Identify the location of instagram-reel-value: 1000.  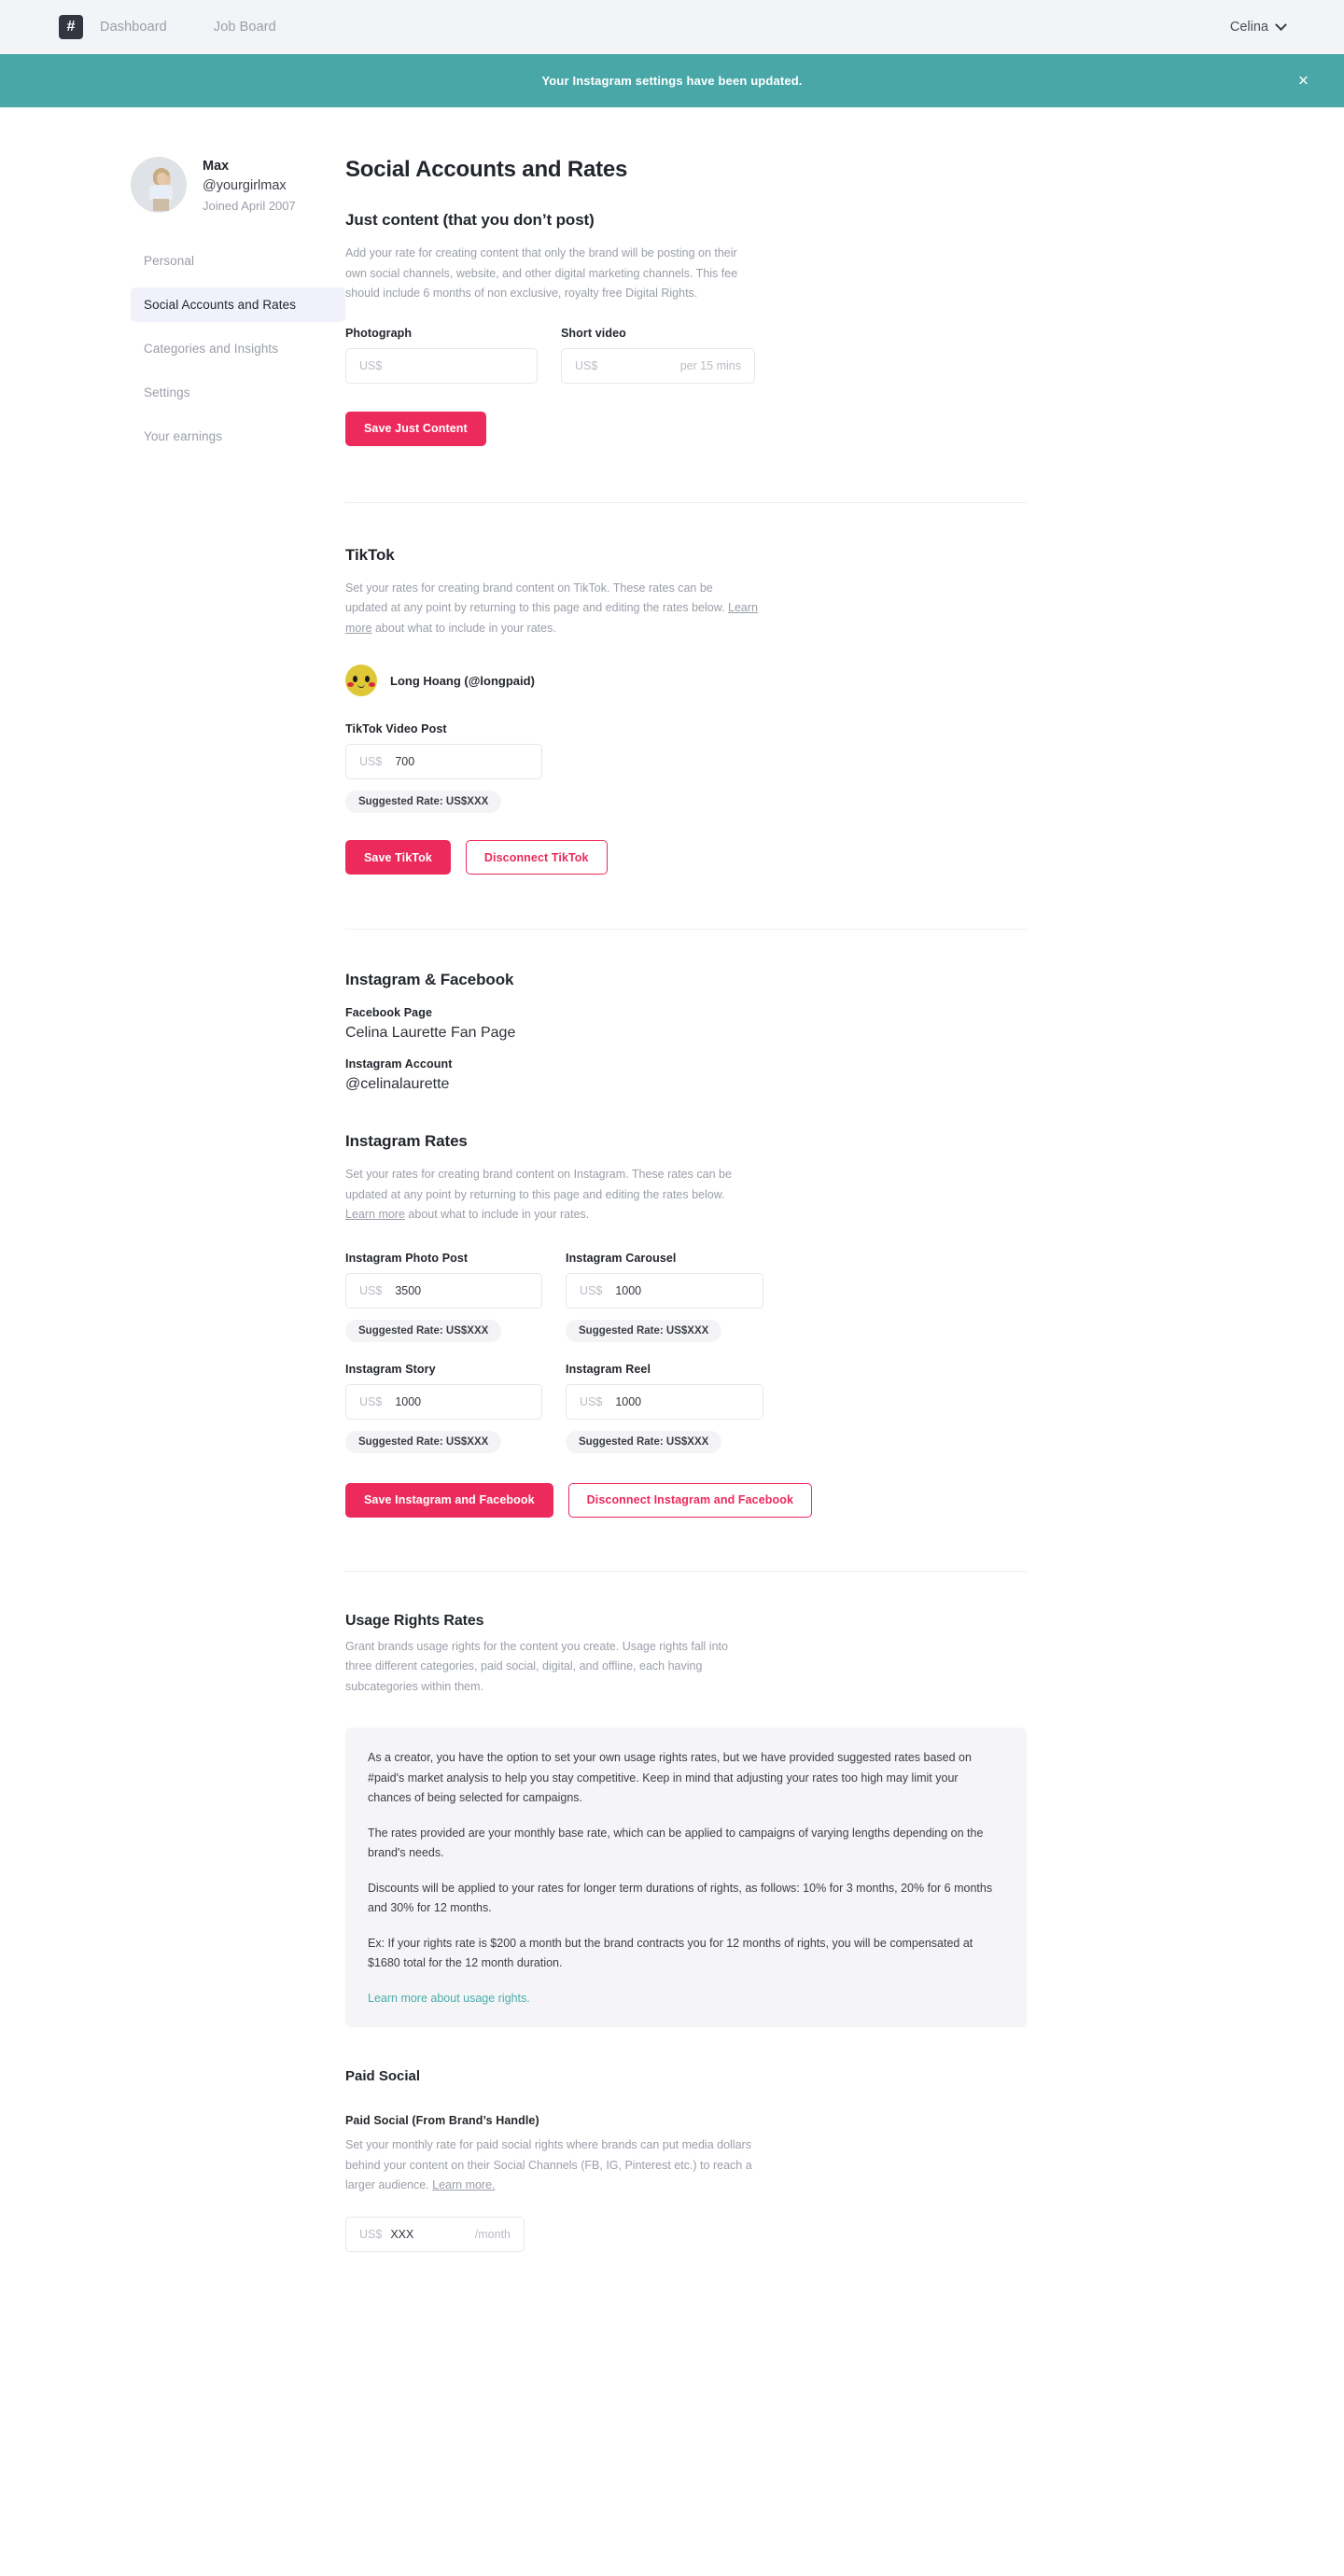
(628, 1401).